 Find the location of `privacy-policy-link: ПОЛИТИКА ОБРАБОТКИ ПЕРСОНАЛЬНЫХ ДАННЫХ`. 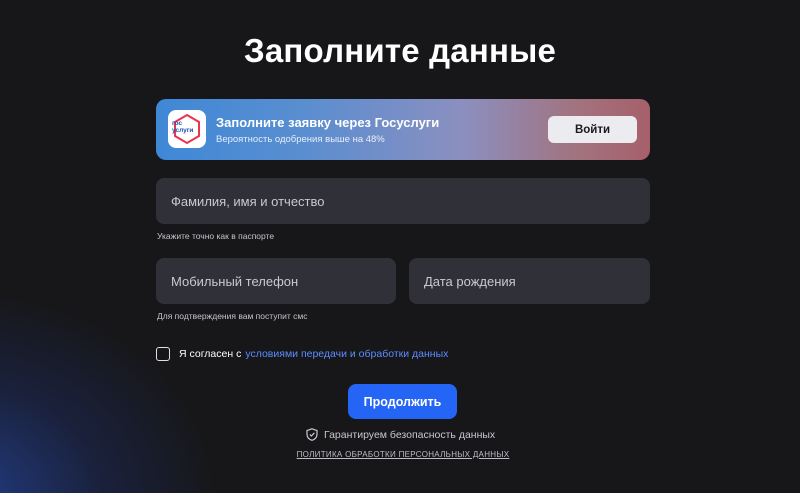

privacy-policy-link: ПОЛИТИКА ОБРАБОТКИ ПЕРСОНАЛЬНЫХ ДАННЫХ is located at coordinates (400, 454).